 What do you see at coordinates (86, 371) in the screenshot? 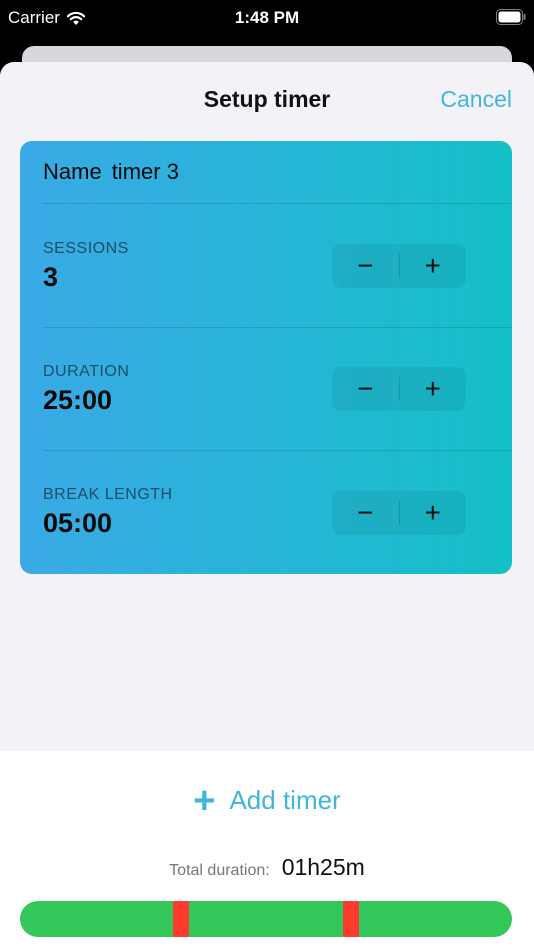
I see `duration-label: DURATION` at bounding box center [86, 371].